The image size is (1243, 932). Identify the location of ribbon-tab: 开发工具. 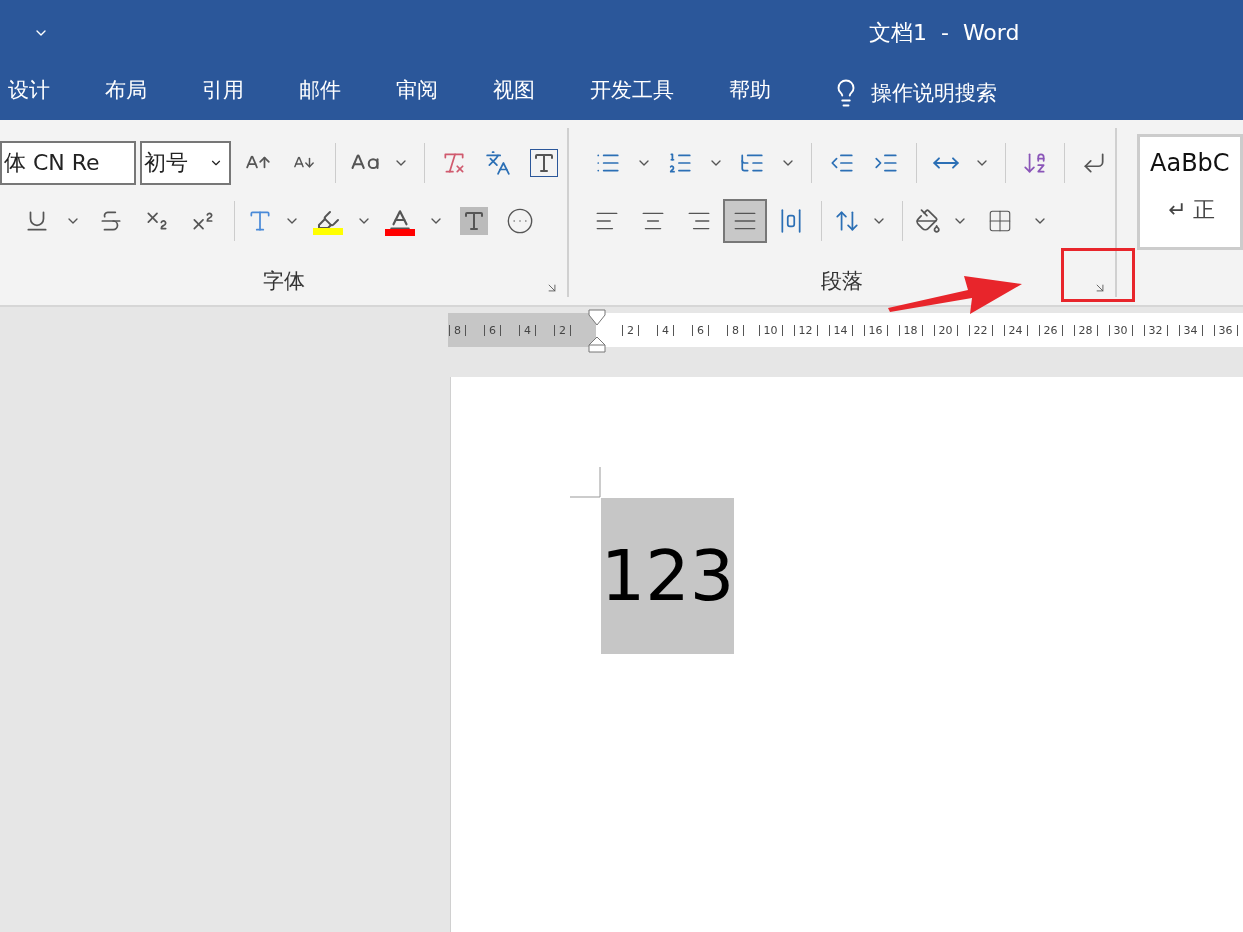
(632, 92).